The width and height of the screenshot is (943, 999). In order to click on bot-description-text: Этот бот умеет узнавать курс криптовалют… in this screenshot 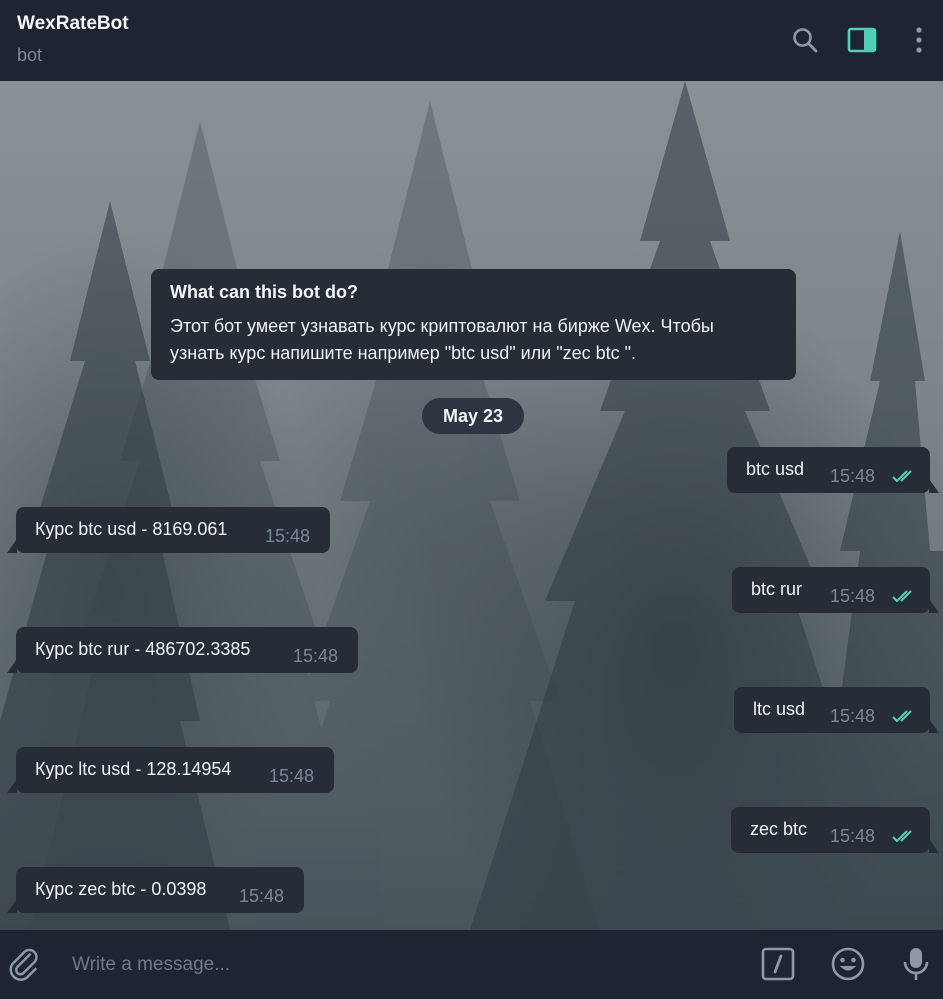, I will do `click(473, 340)`.